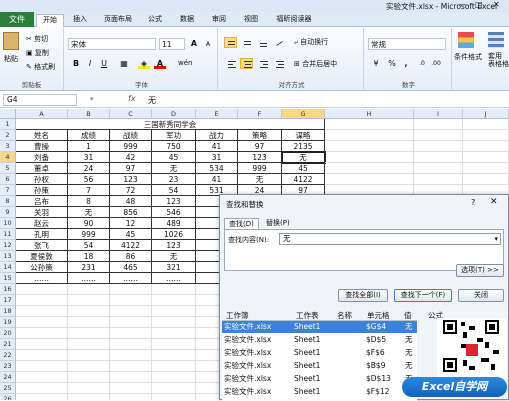 The image size is (509, 401). I want to click on table-cell: 534, so click(217, 168).